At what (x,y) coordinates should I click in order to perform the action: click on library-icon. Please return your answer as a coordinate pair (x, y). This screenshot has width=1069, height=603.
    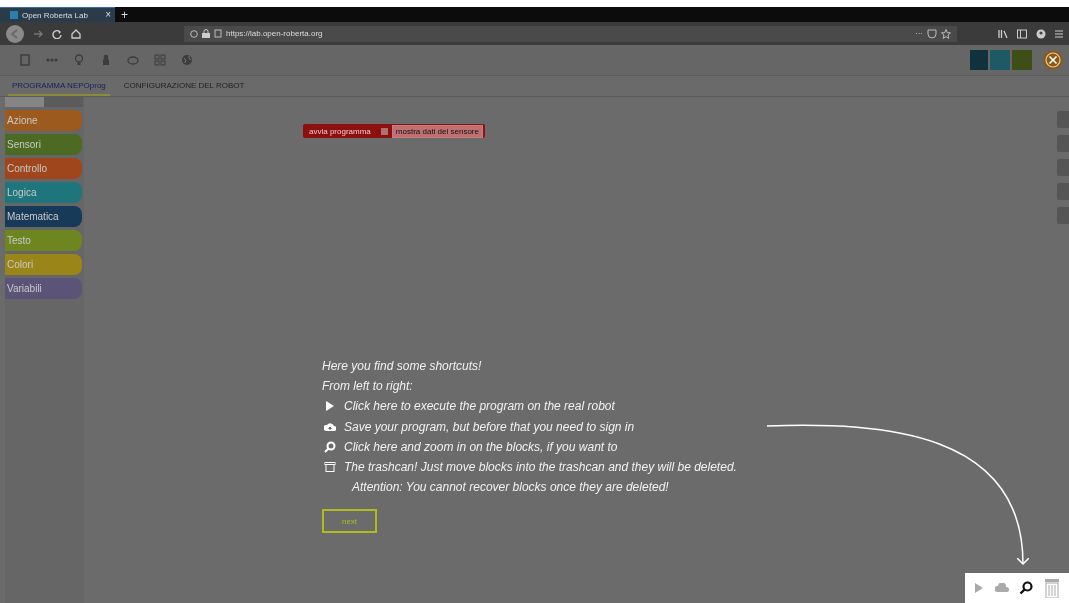
    Looking at the image, I should click on (1003, 33).